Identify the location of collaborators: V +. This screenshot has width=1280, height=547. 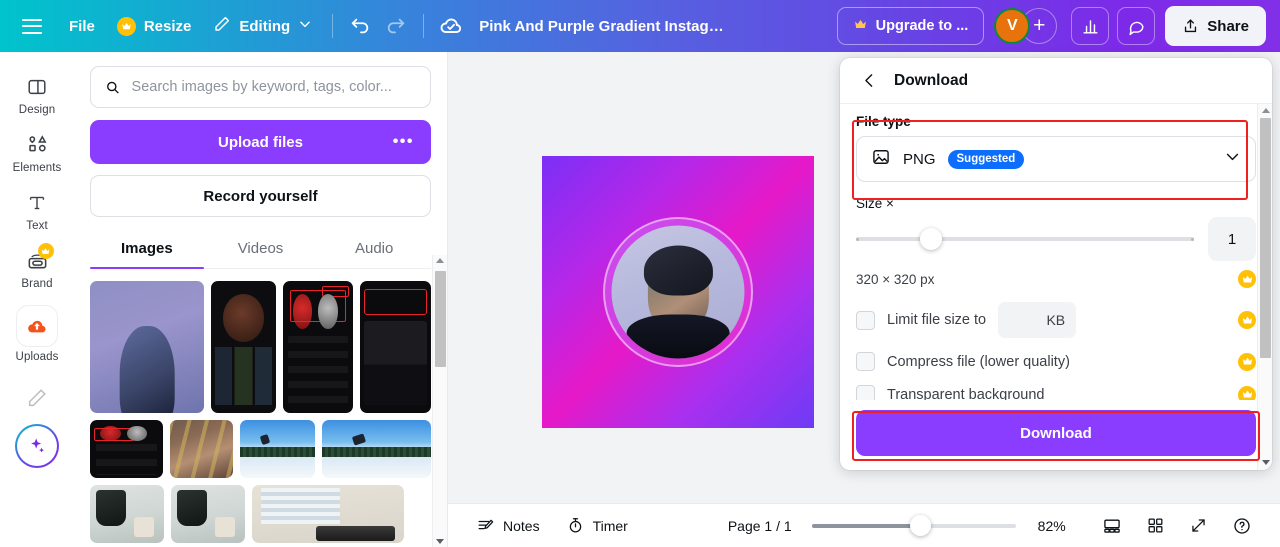
(1026, 26).